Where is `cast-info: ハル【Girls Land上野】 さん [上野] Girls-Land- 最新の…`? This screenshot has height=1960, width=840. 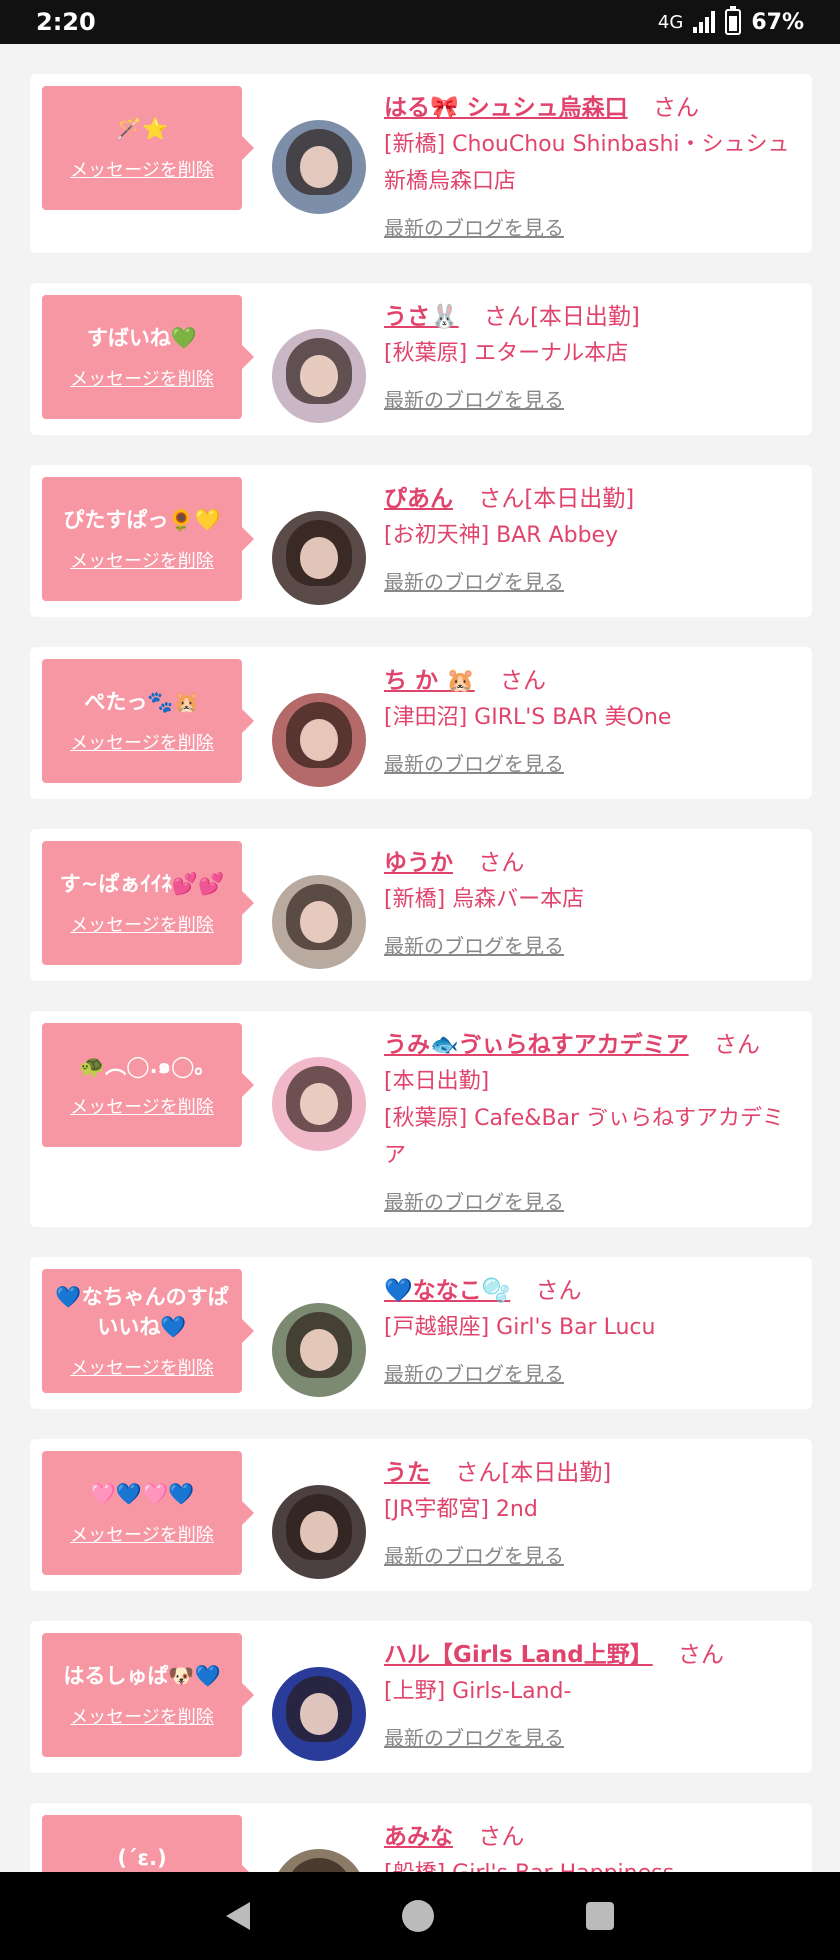
cast-info: ハル【Girls Land上野】 さん [上野] Girls-Land- 最新の… is located at coordinates (591, 1692).